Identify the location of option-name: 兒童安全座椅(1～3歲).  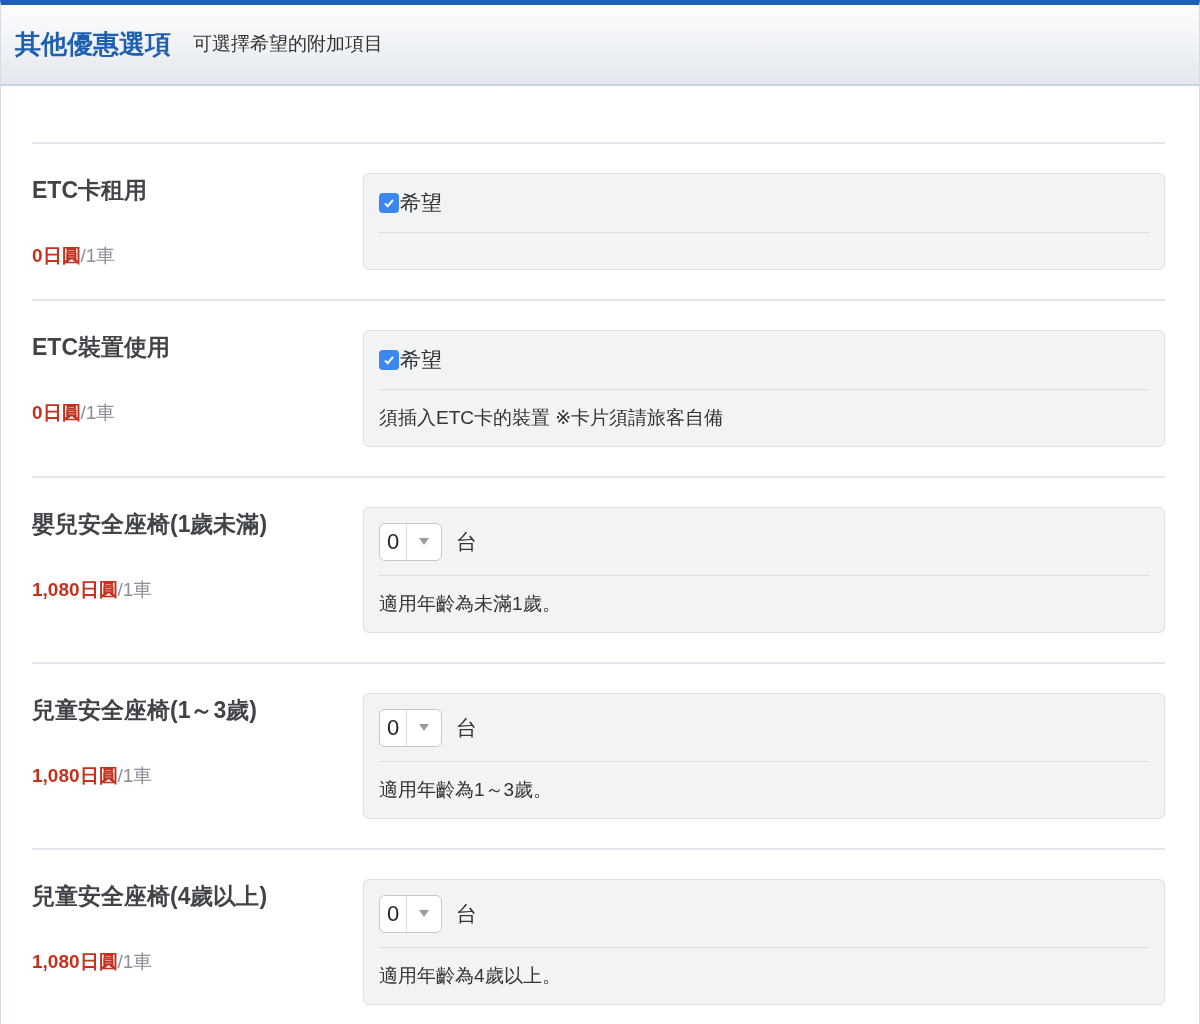
(145, 710).